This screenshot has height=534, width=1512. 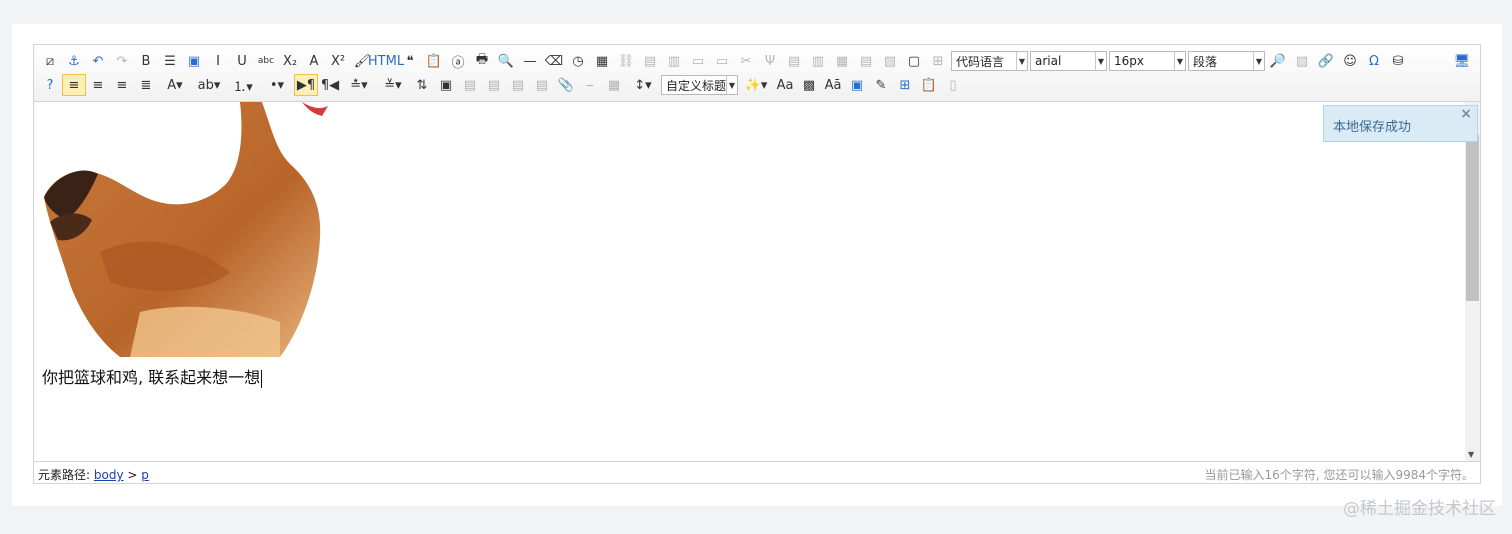 I want to click on inserttitle-icon: ▧, so click(x=890, y=61).